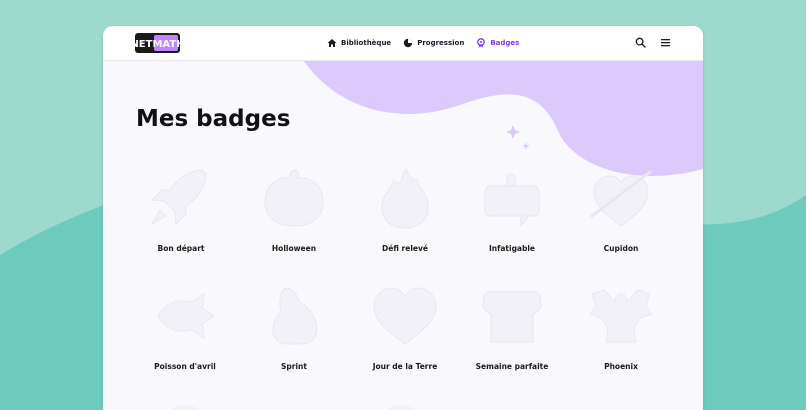  Describe the element at coordinates (294, 198) in the screenshot. I see `pumpkin-icon` at that location.